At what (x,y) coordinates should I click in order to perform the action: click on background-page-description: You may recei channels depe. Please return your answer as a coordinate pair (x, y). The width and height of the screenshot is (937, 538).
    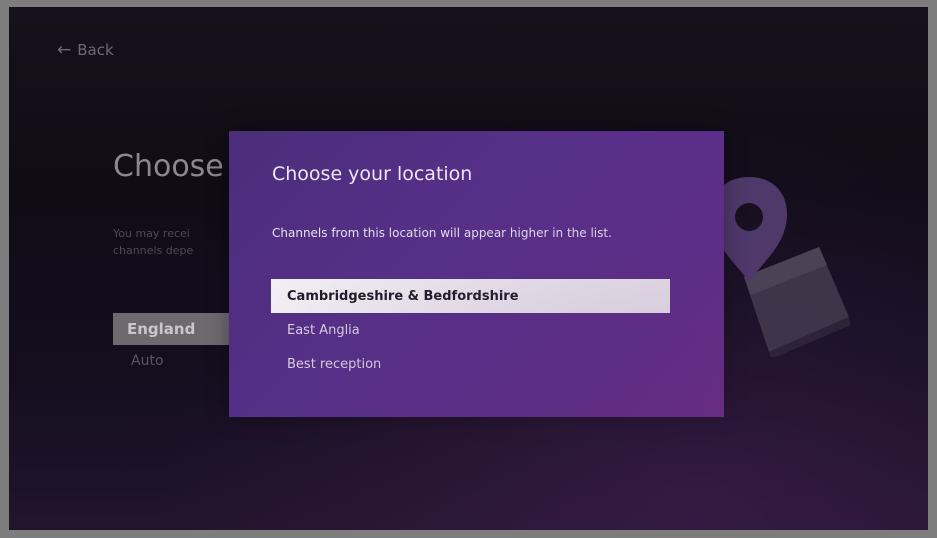
    Looking at the image, I should click on (153, 242).